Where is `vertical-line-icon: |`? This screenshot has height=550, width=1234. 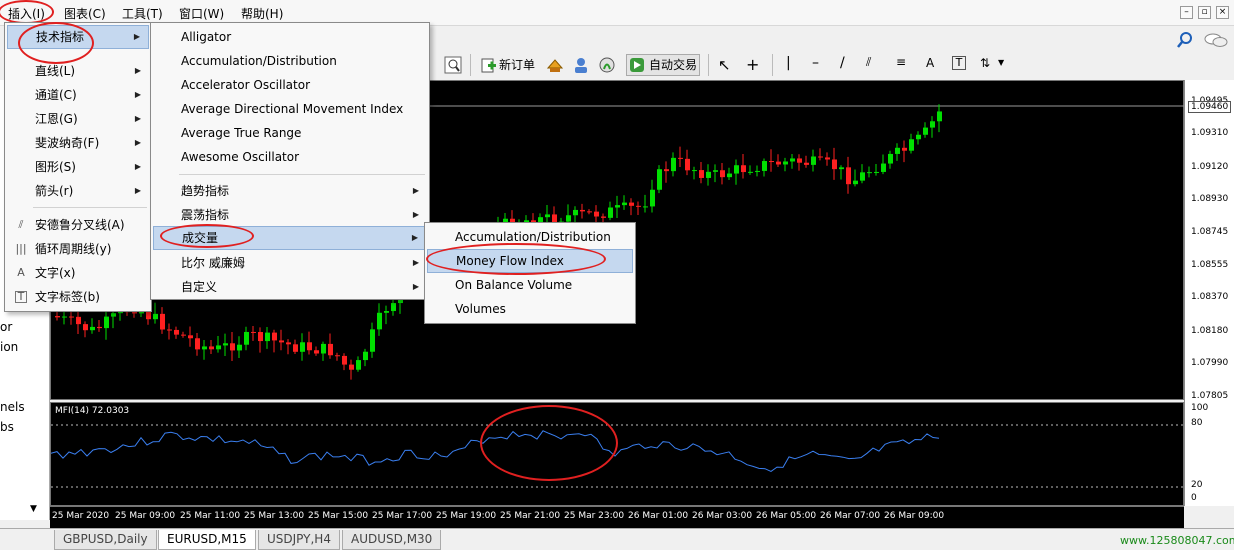 vertical-line-icon: | is located at coordinates (795, 64).